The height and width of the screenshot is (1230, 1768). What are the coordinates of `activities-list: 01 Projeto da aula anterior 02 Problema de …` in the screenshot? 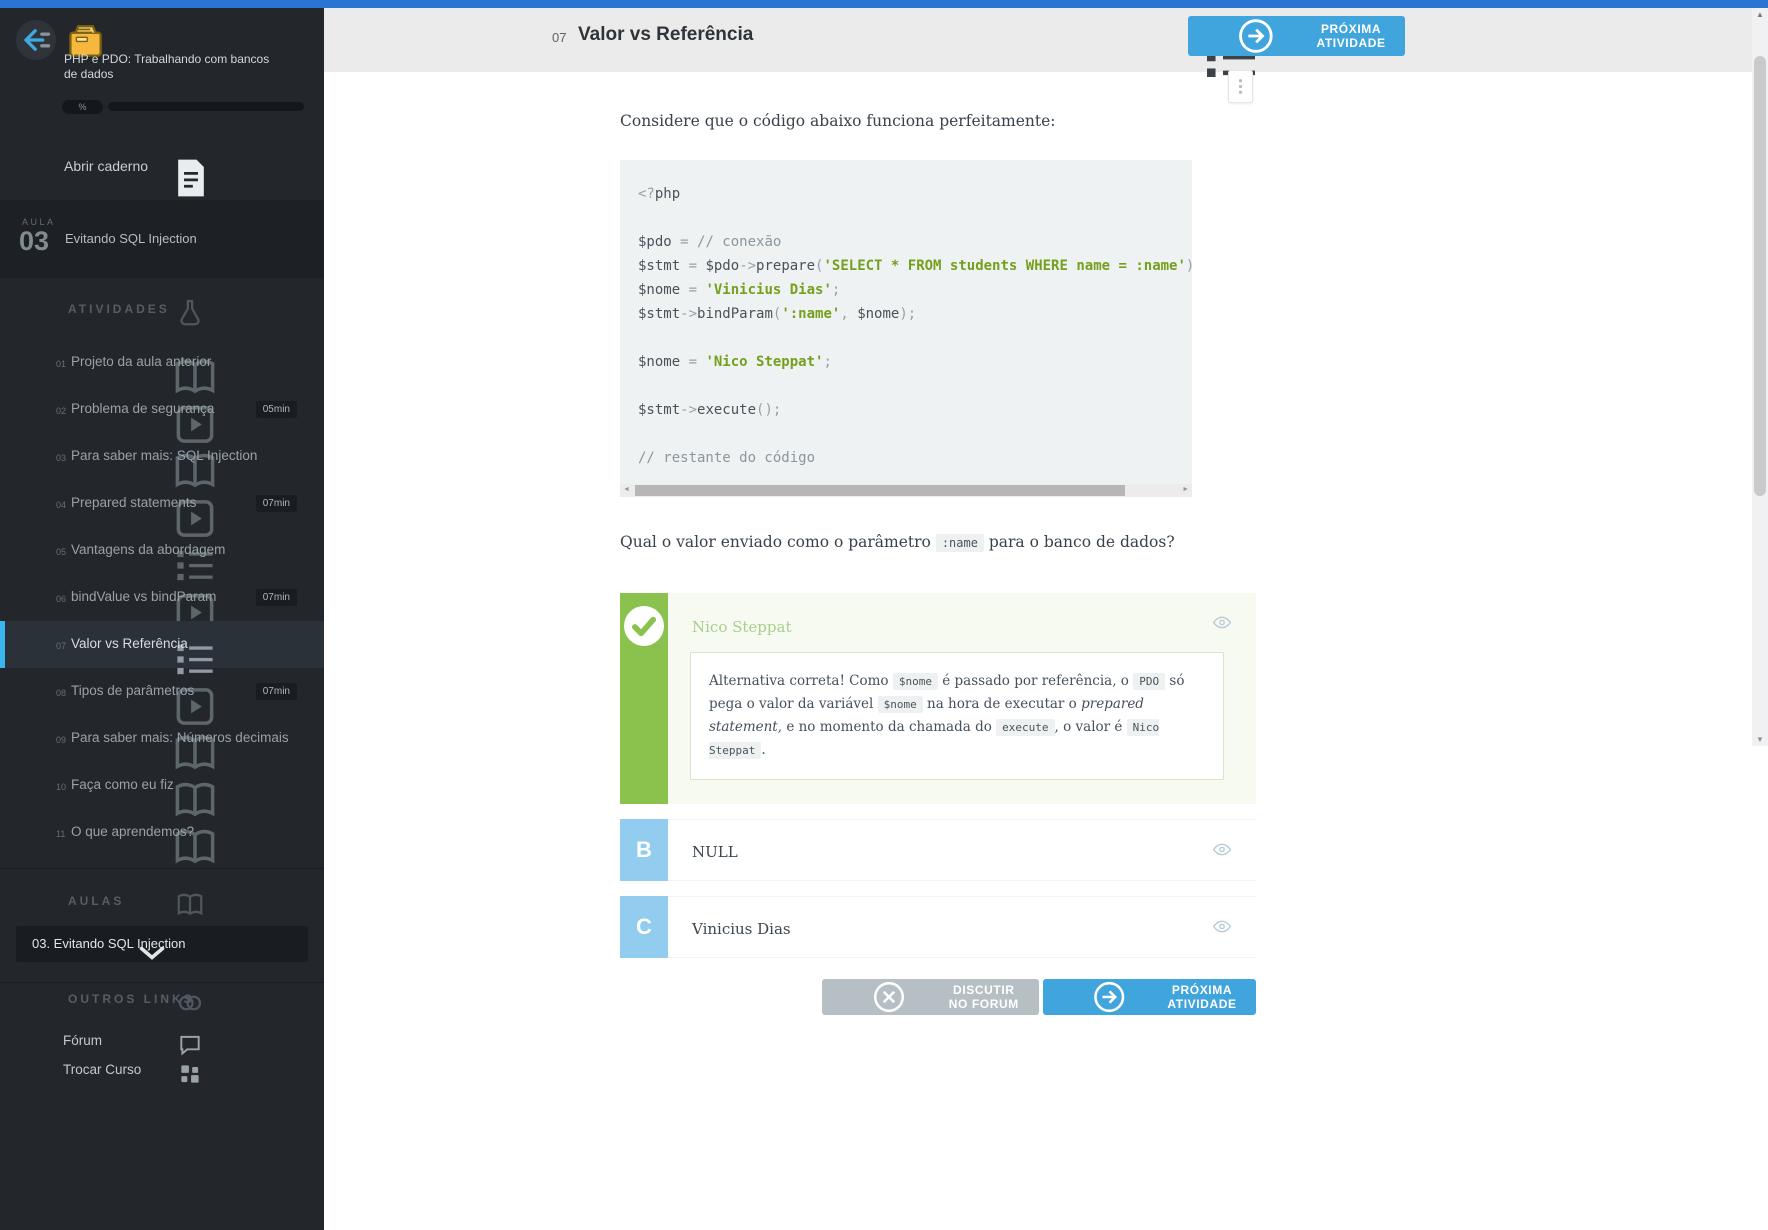 It's located at (162, 601).